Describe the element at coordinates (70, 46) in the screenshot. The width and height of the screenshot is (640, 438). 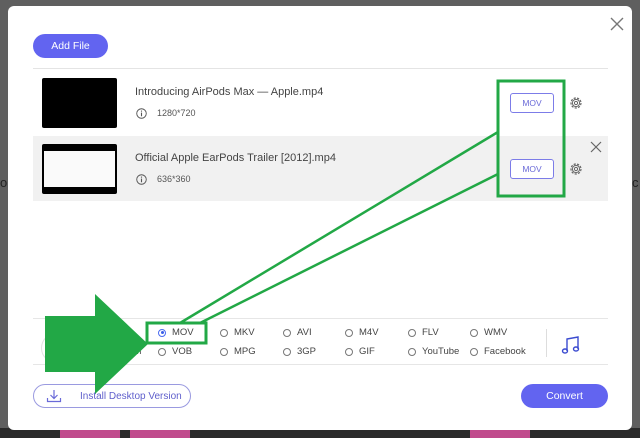
I see `add-file-button: Add File` at that location.